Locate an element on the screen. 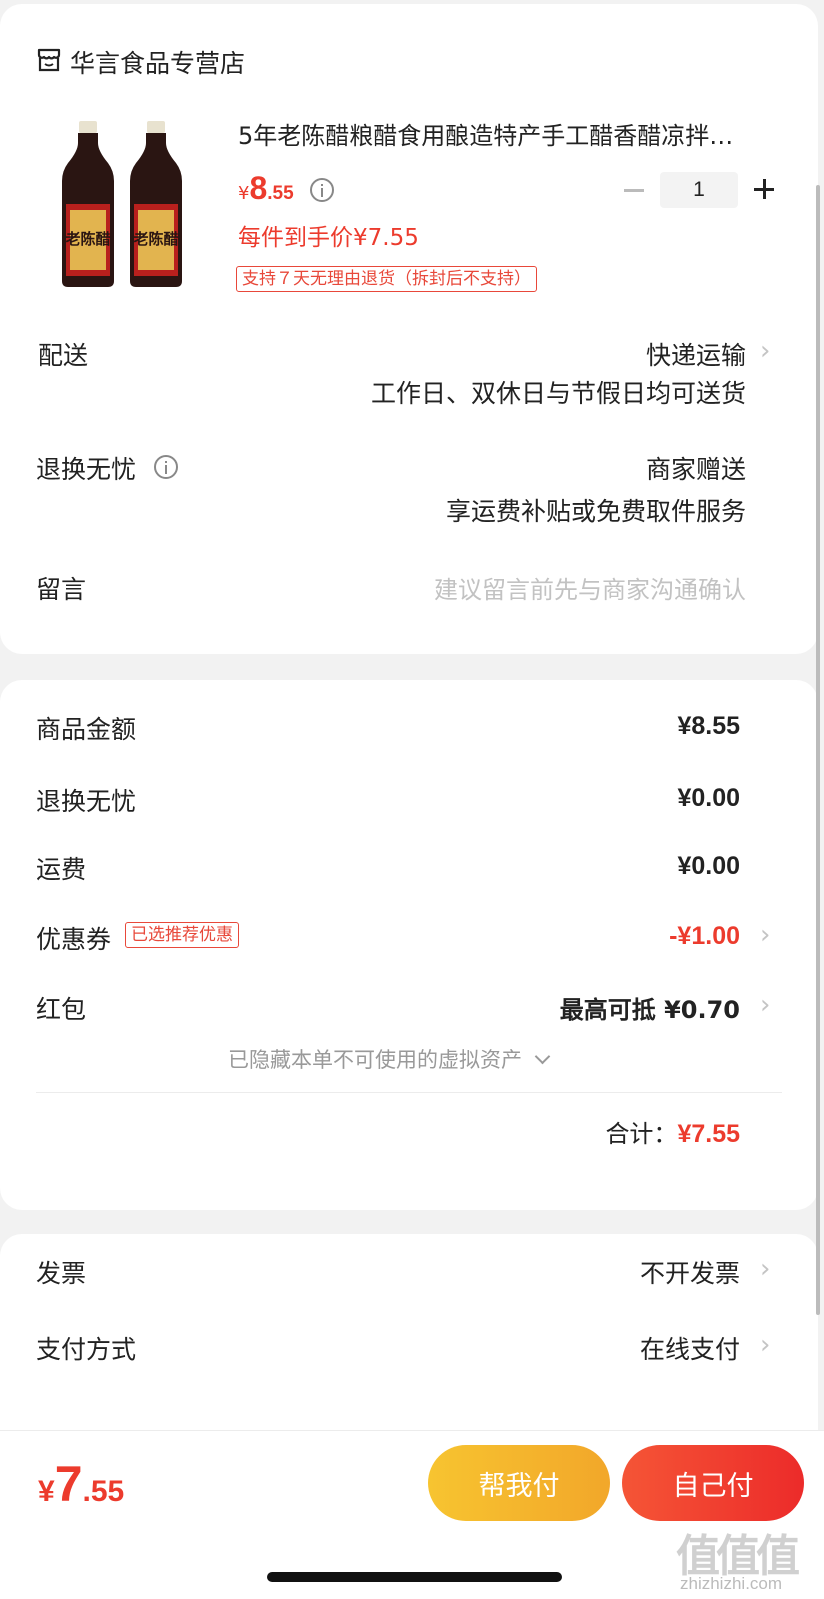 This screenshot has width=824, height=1599. red-packet-label: 红包 is located at coordinates (61, 1009).